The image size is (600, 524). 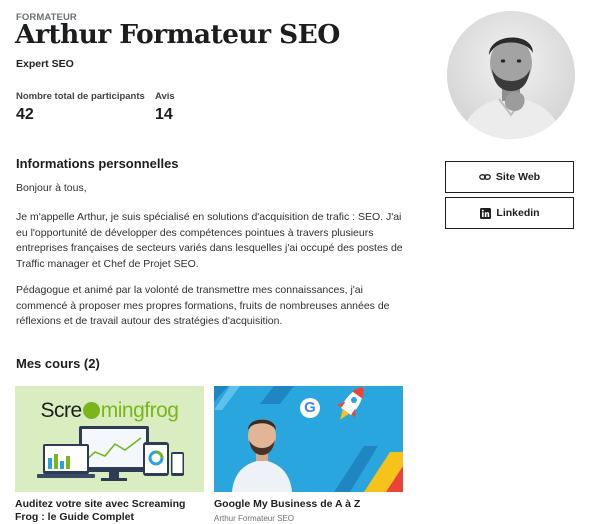 What do you see at coordinates (58, 363) in the screenshot?
I see `courses-section-title: Mes cours (2)` at bounding box center [58, 363].